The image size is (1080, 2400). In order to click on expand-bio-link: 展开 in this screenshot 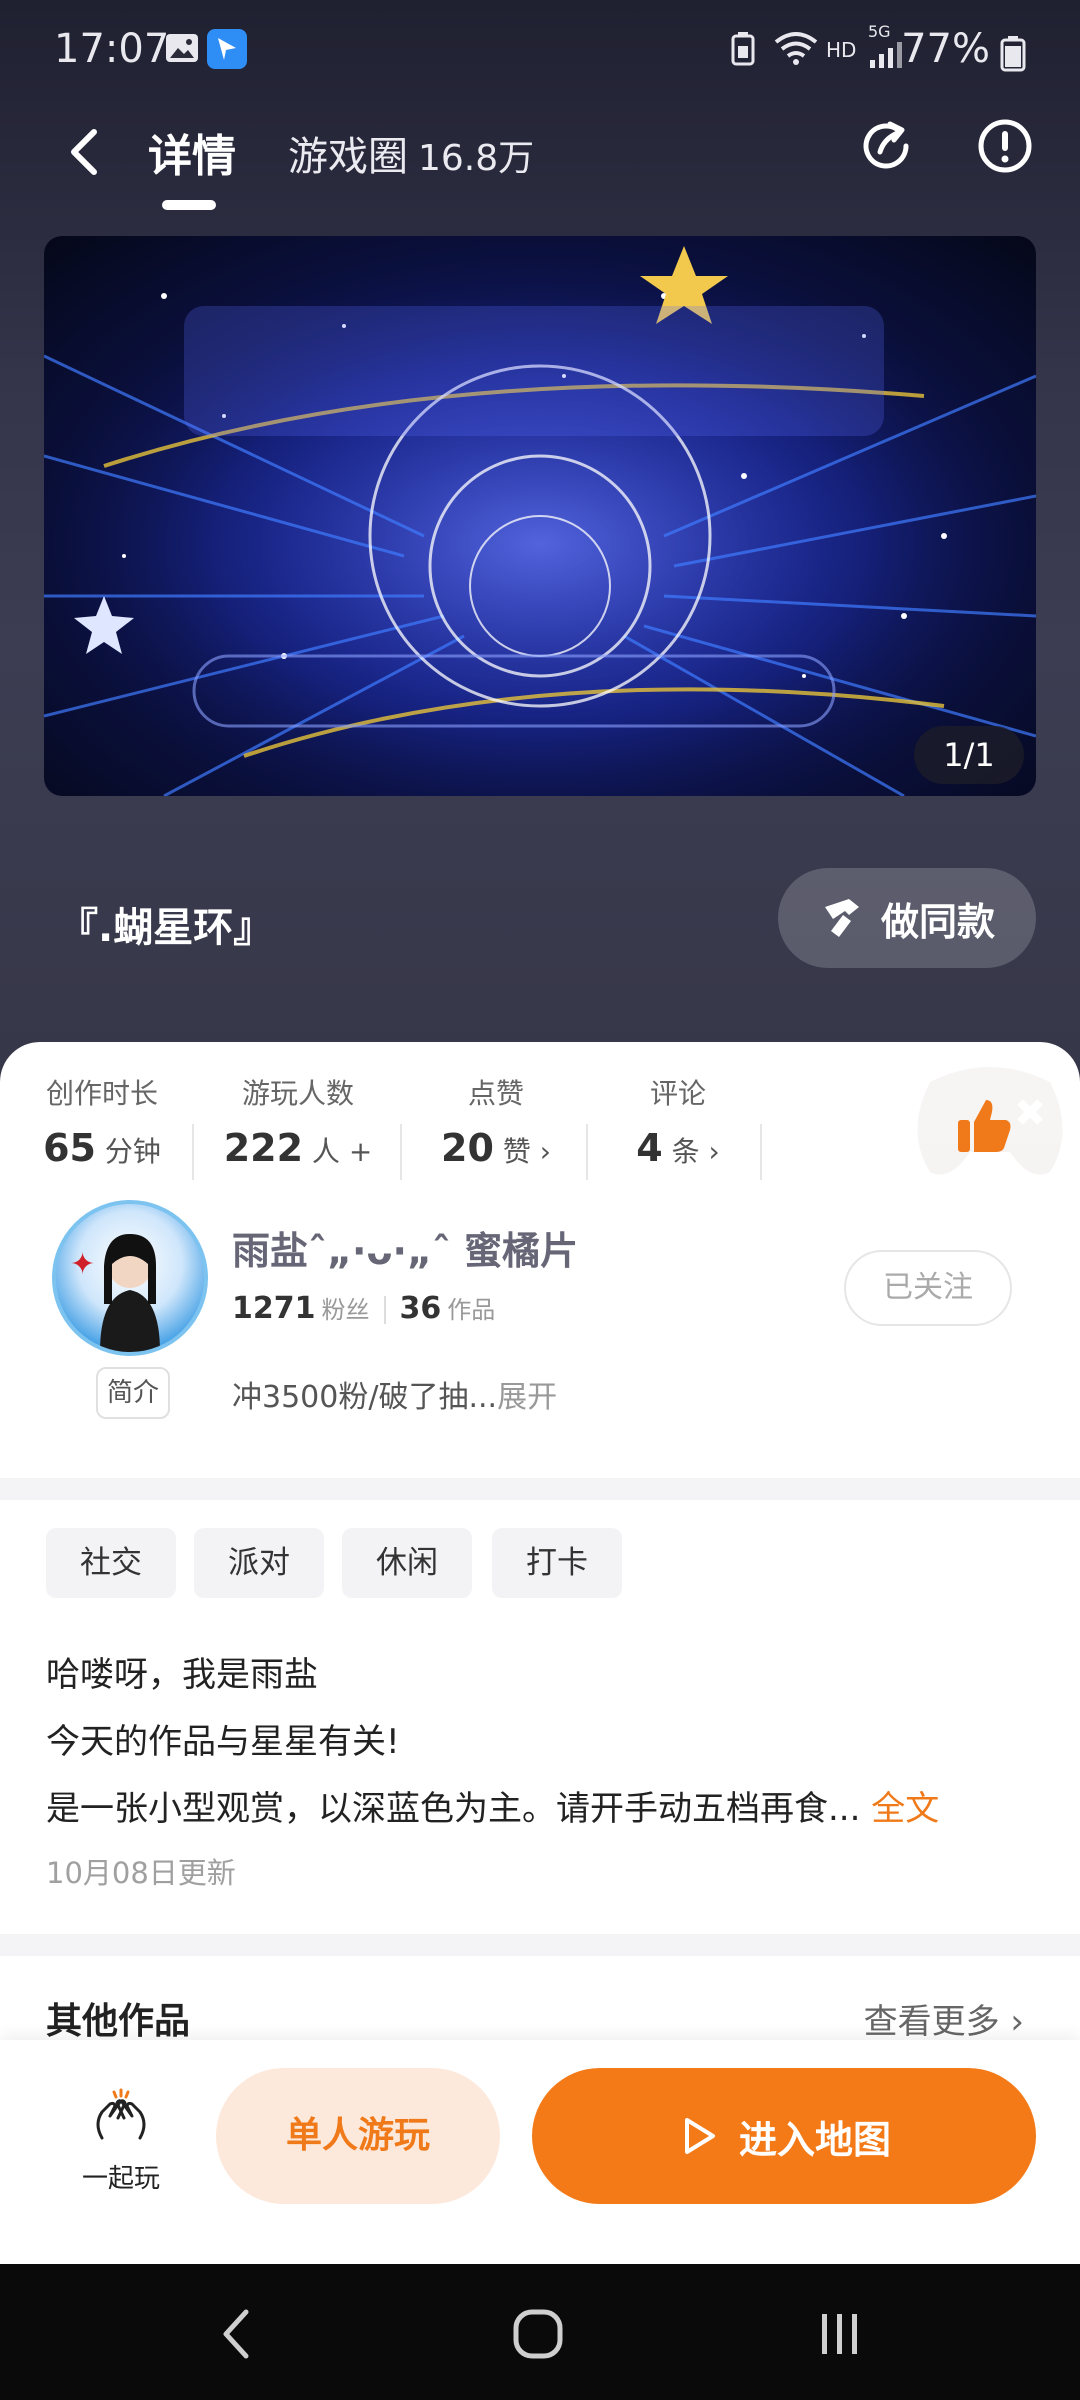, I will do `click(527, 1397)`.